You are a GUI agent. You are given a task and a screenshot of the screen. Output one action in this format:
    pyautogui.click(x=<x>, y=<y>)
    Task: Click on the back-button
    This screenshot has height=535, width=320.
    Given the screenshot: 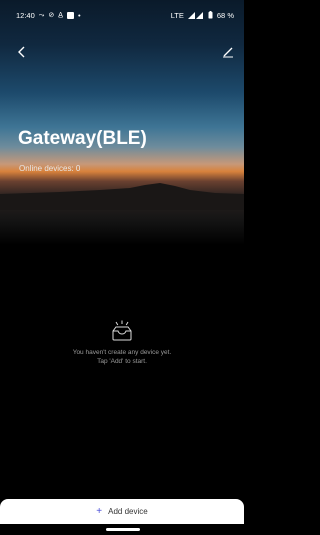 What is the action you would take?
    pyautogui.click(x=22, y=52)
    